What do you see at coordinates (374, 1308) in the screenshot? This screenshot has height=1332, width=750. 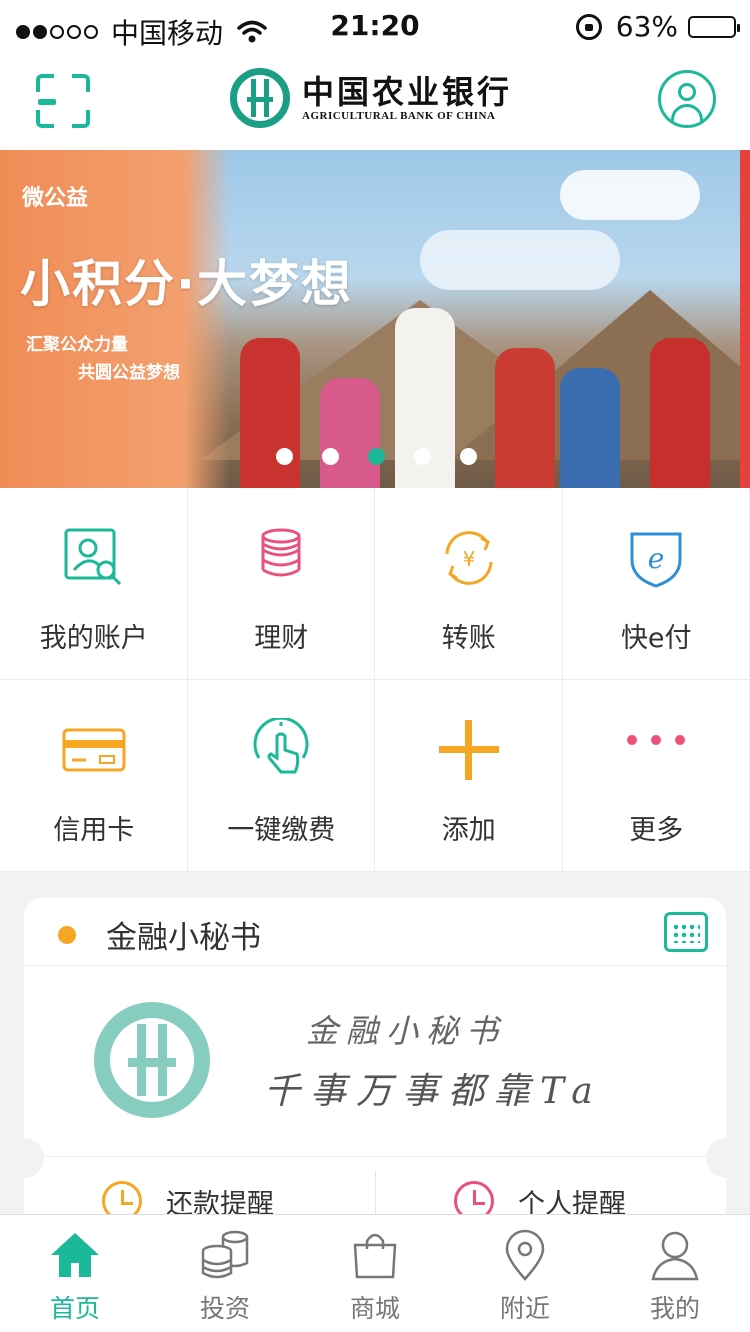 I see `tab-label: 商城` at bounding box center [374, 1308].